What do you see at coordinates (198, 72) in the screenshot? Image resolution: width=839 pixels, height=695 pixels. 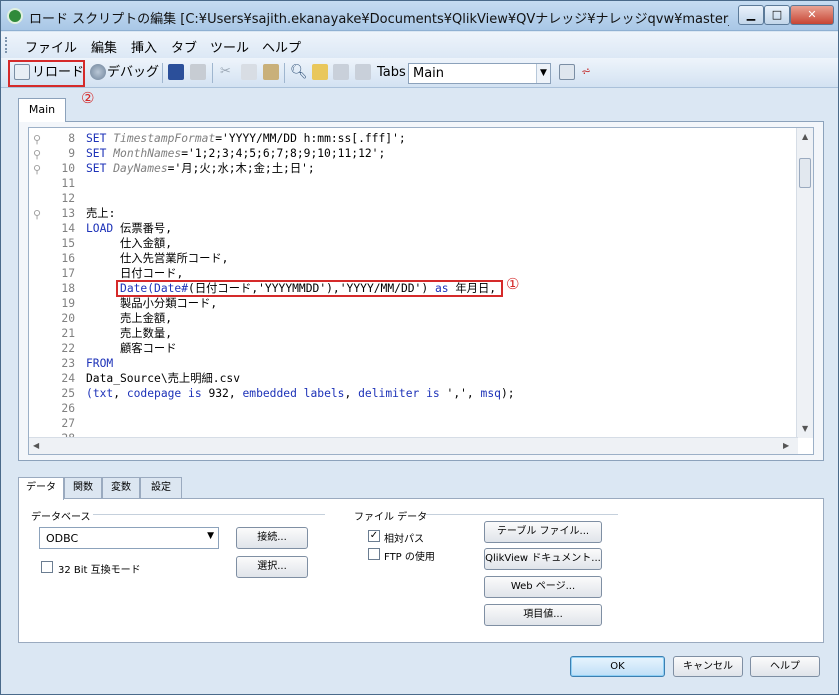 I see `print-icon` at bounding box center [198, 72].